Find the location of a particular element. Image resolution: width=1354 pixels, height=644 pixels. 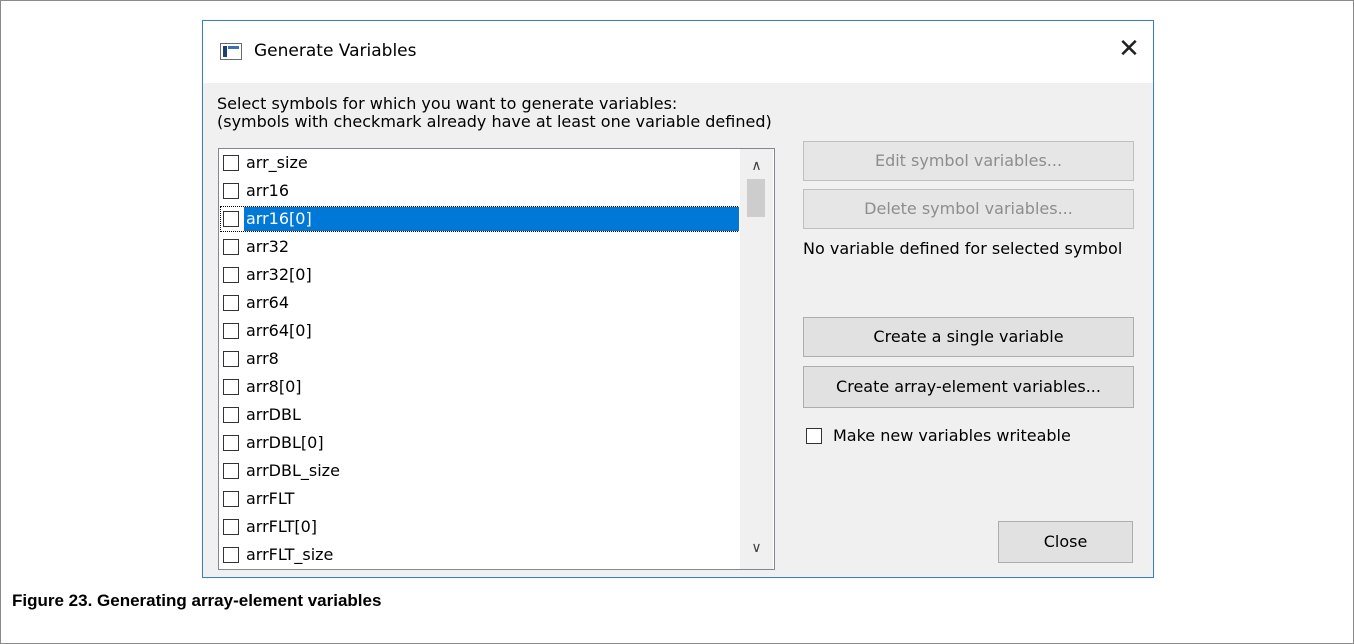

selected-symbol-status: No variable defined for selected symbol is located at coordinates (963, 248).